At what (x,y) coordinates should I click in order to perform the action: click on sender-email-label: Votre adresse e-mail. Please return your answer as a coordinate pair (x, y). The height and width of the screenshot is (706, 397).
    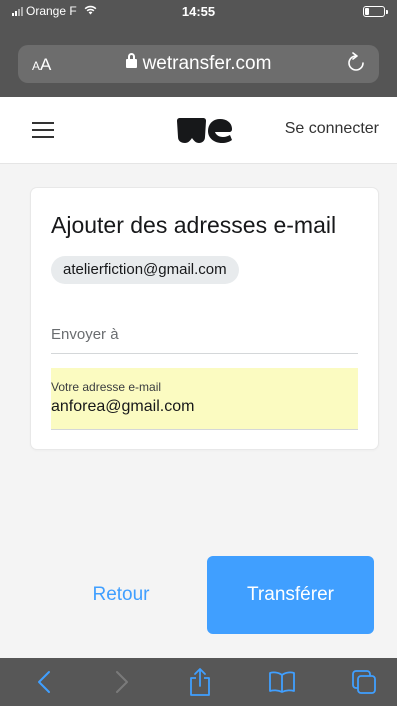
    Looking at the image, I should click on (106, 387).